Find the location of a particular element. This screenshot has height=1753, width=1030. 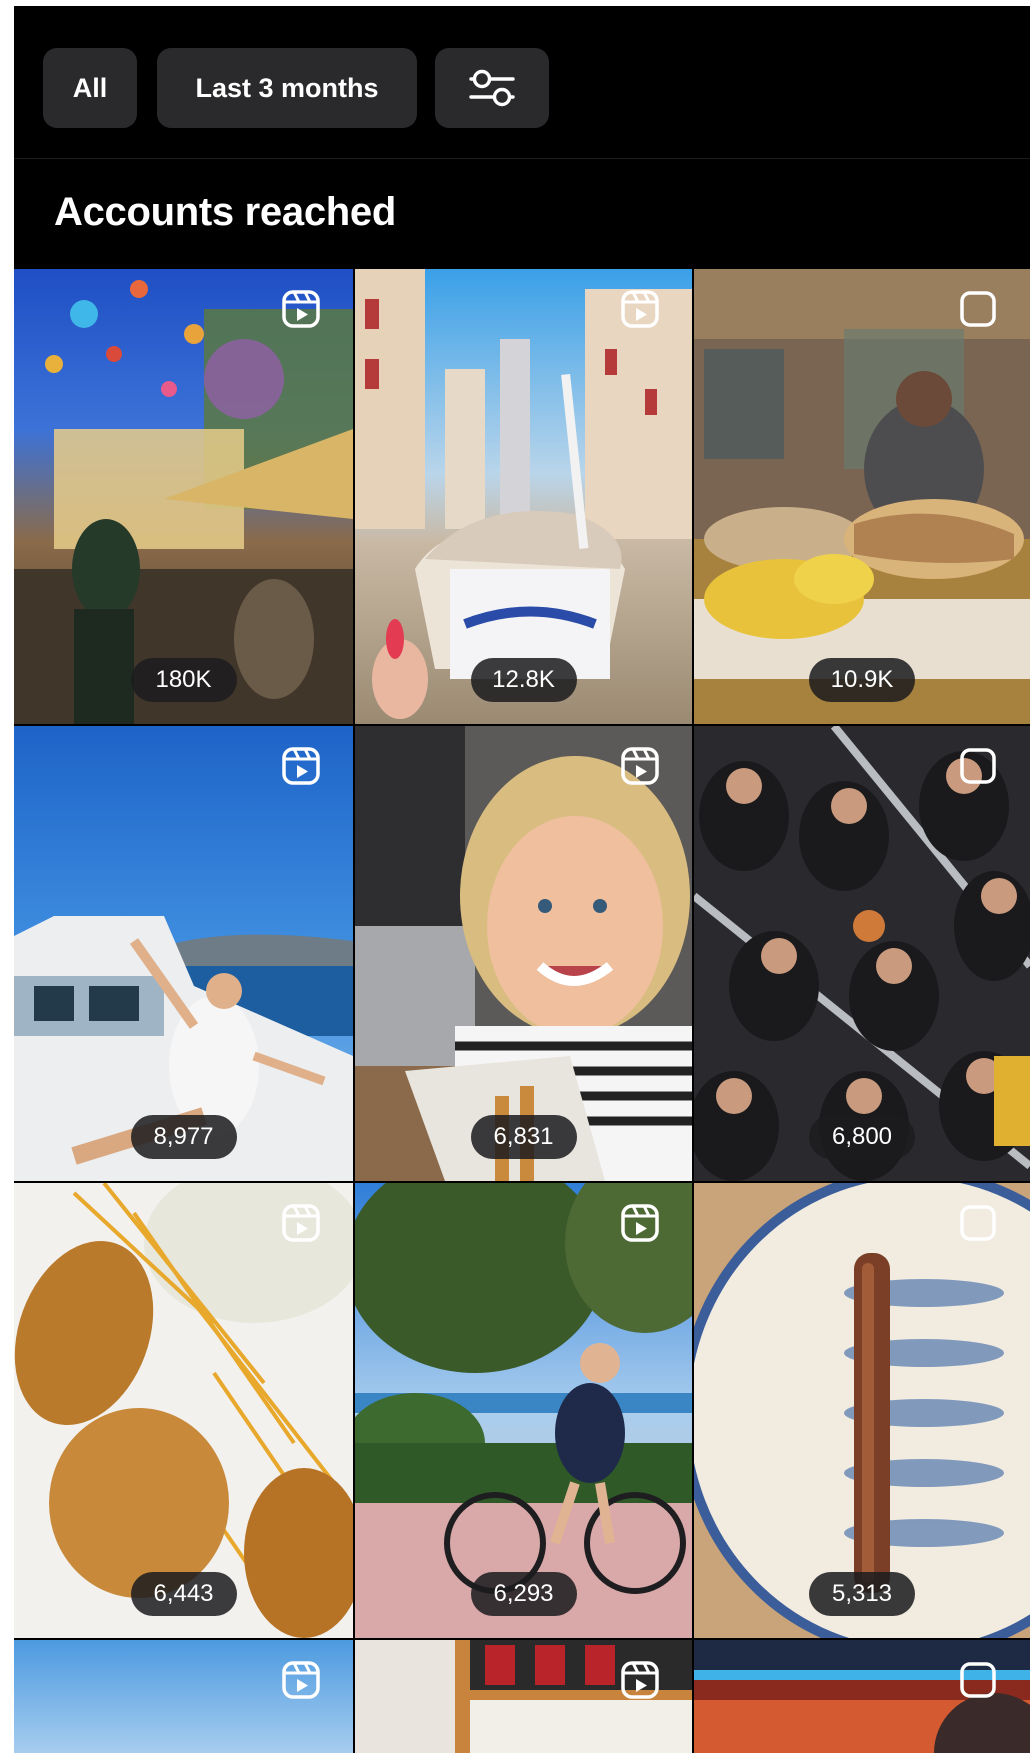

post-tile: 6,831 is located at coordinates (523, 953).